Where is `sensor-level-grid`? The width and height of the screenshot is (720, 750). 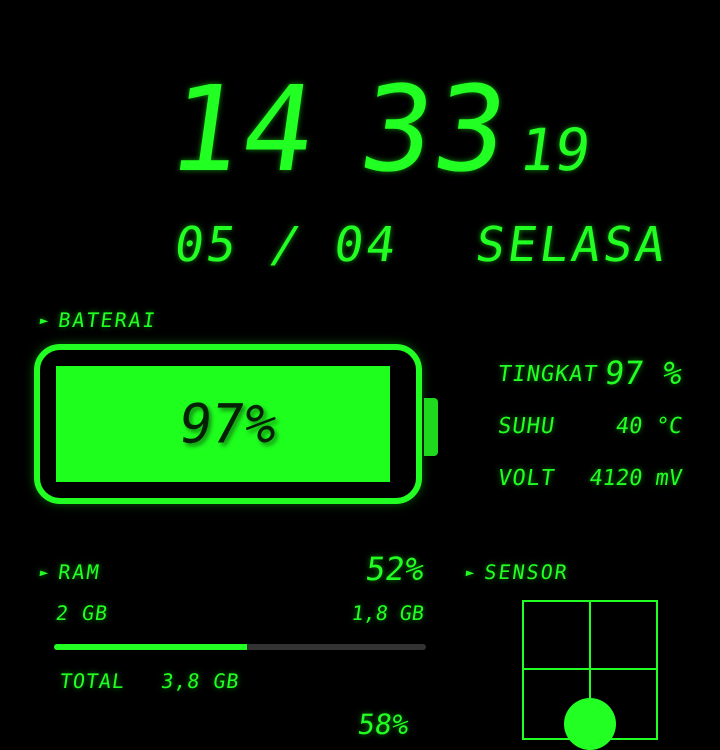
sensor-level-grid is located at coordinates (590, 675).